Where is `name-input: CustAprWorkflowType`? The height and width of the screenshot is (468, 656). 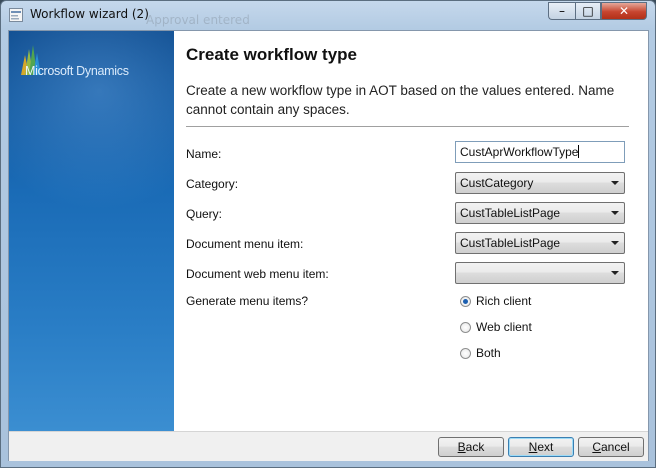
name-input: CustAprWorkflowType is located at coordinates (540, 152).